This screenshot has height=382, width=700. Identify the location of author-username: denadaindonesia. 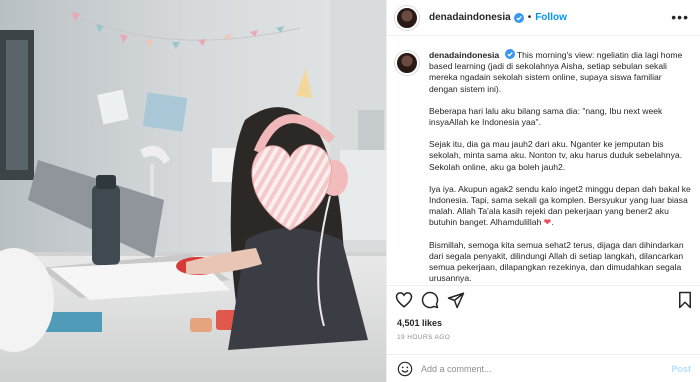
(470, 17).